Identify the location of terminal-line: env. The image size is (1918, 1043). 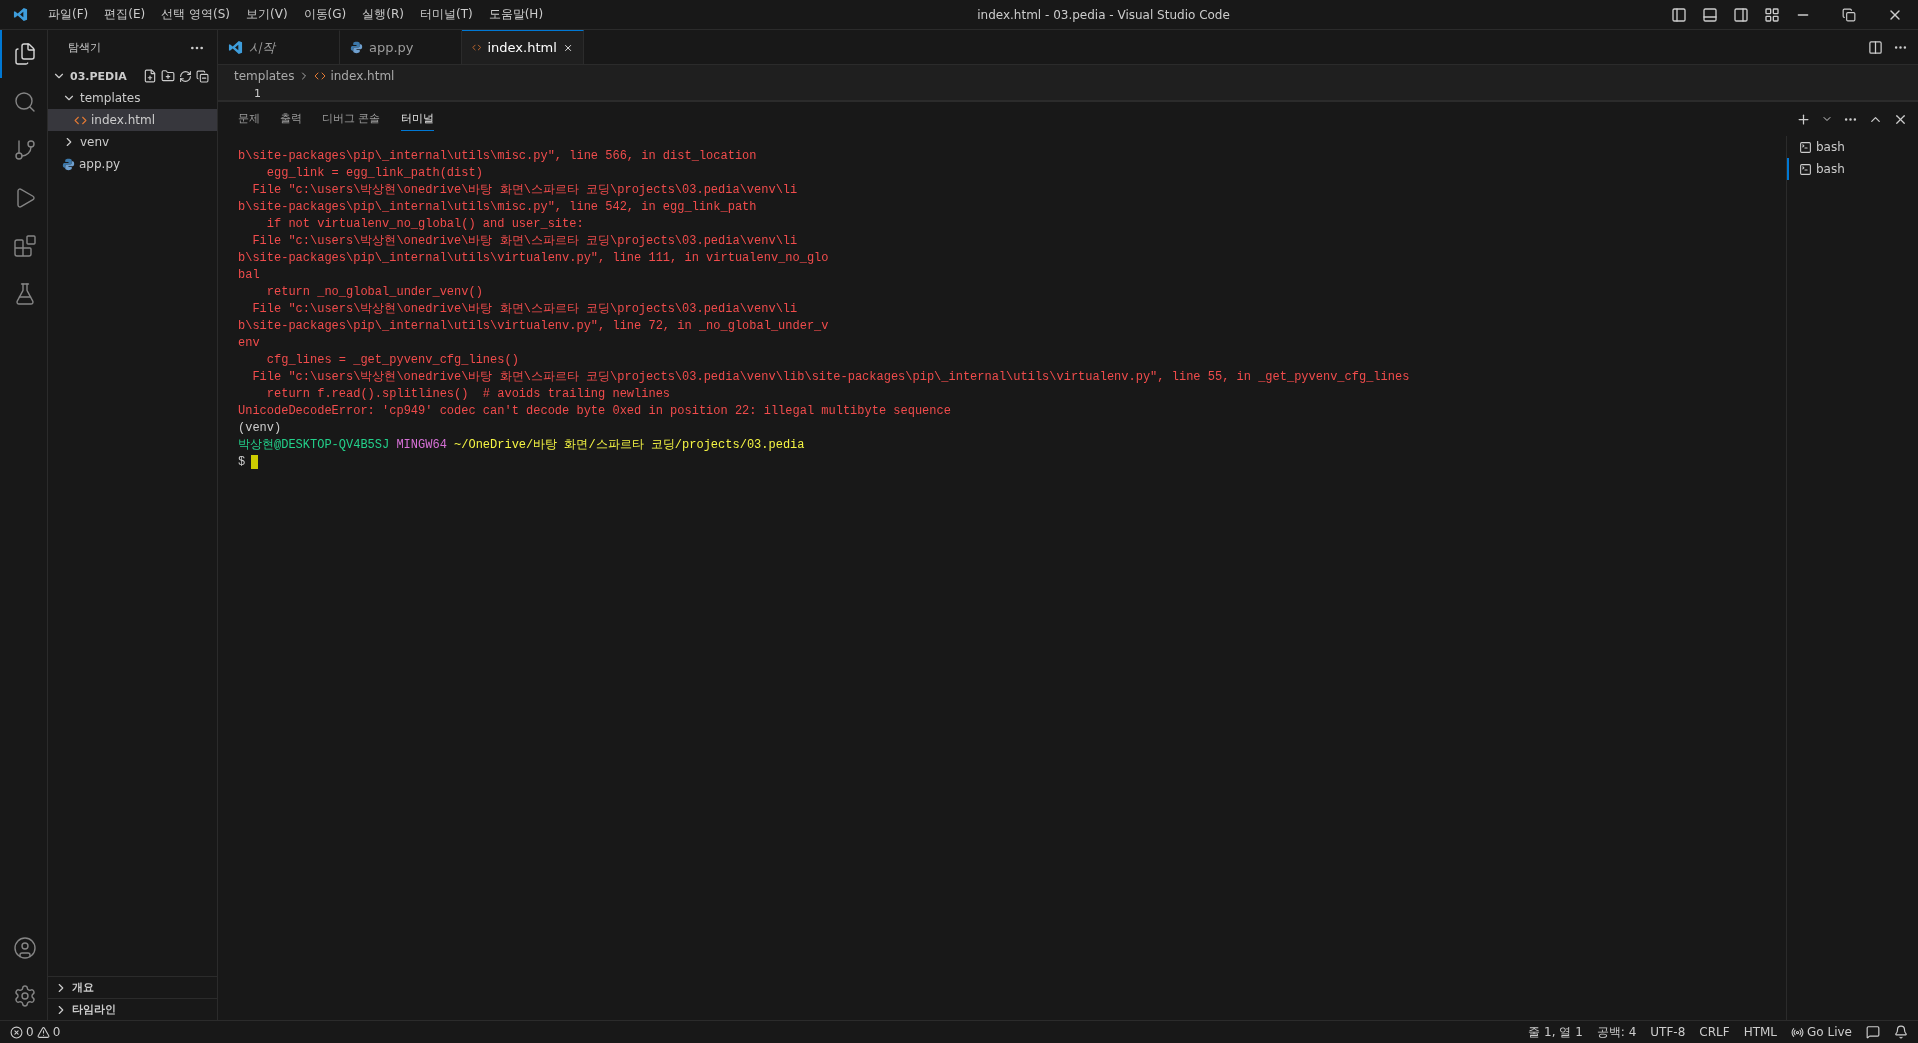
(249, 343).